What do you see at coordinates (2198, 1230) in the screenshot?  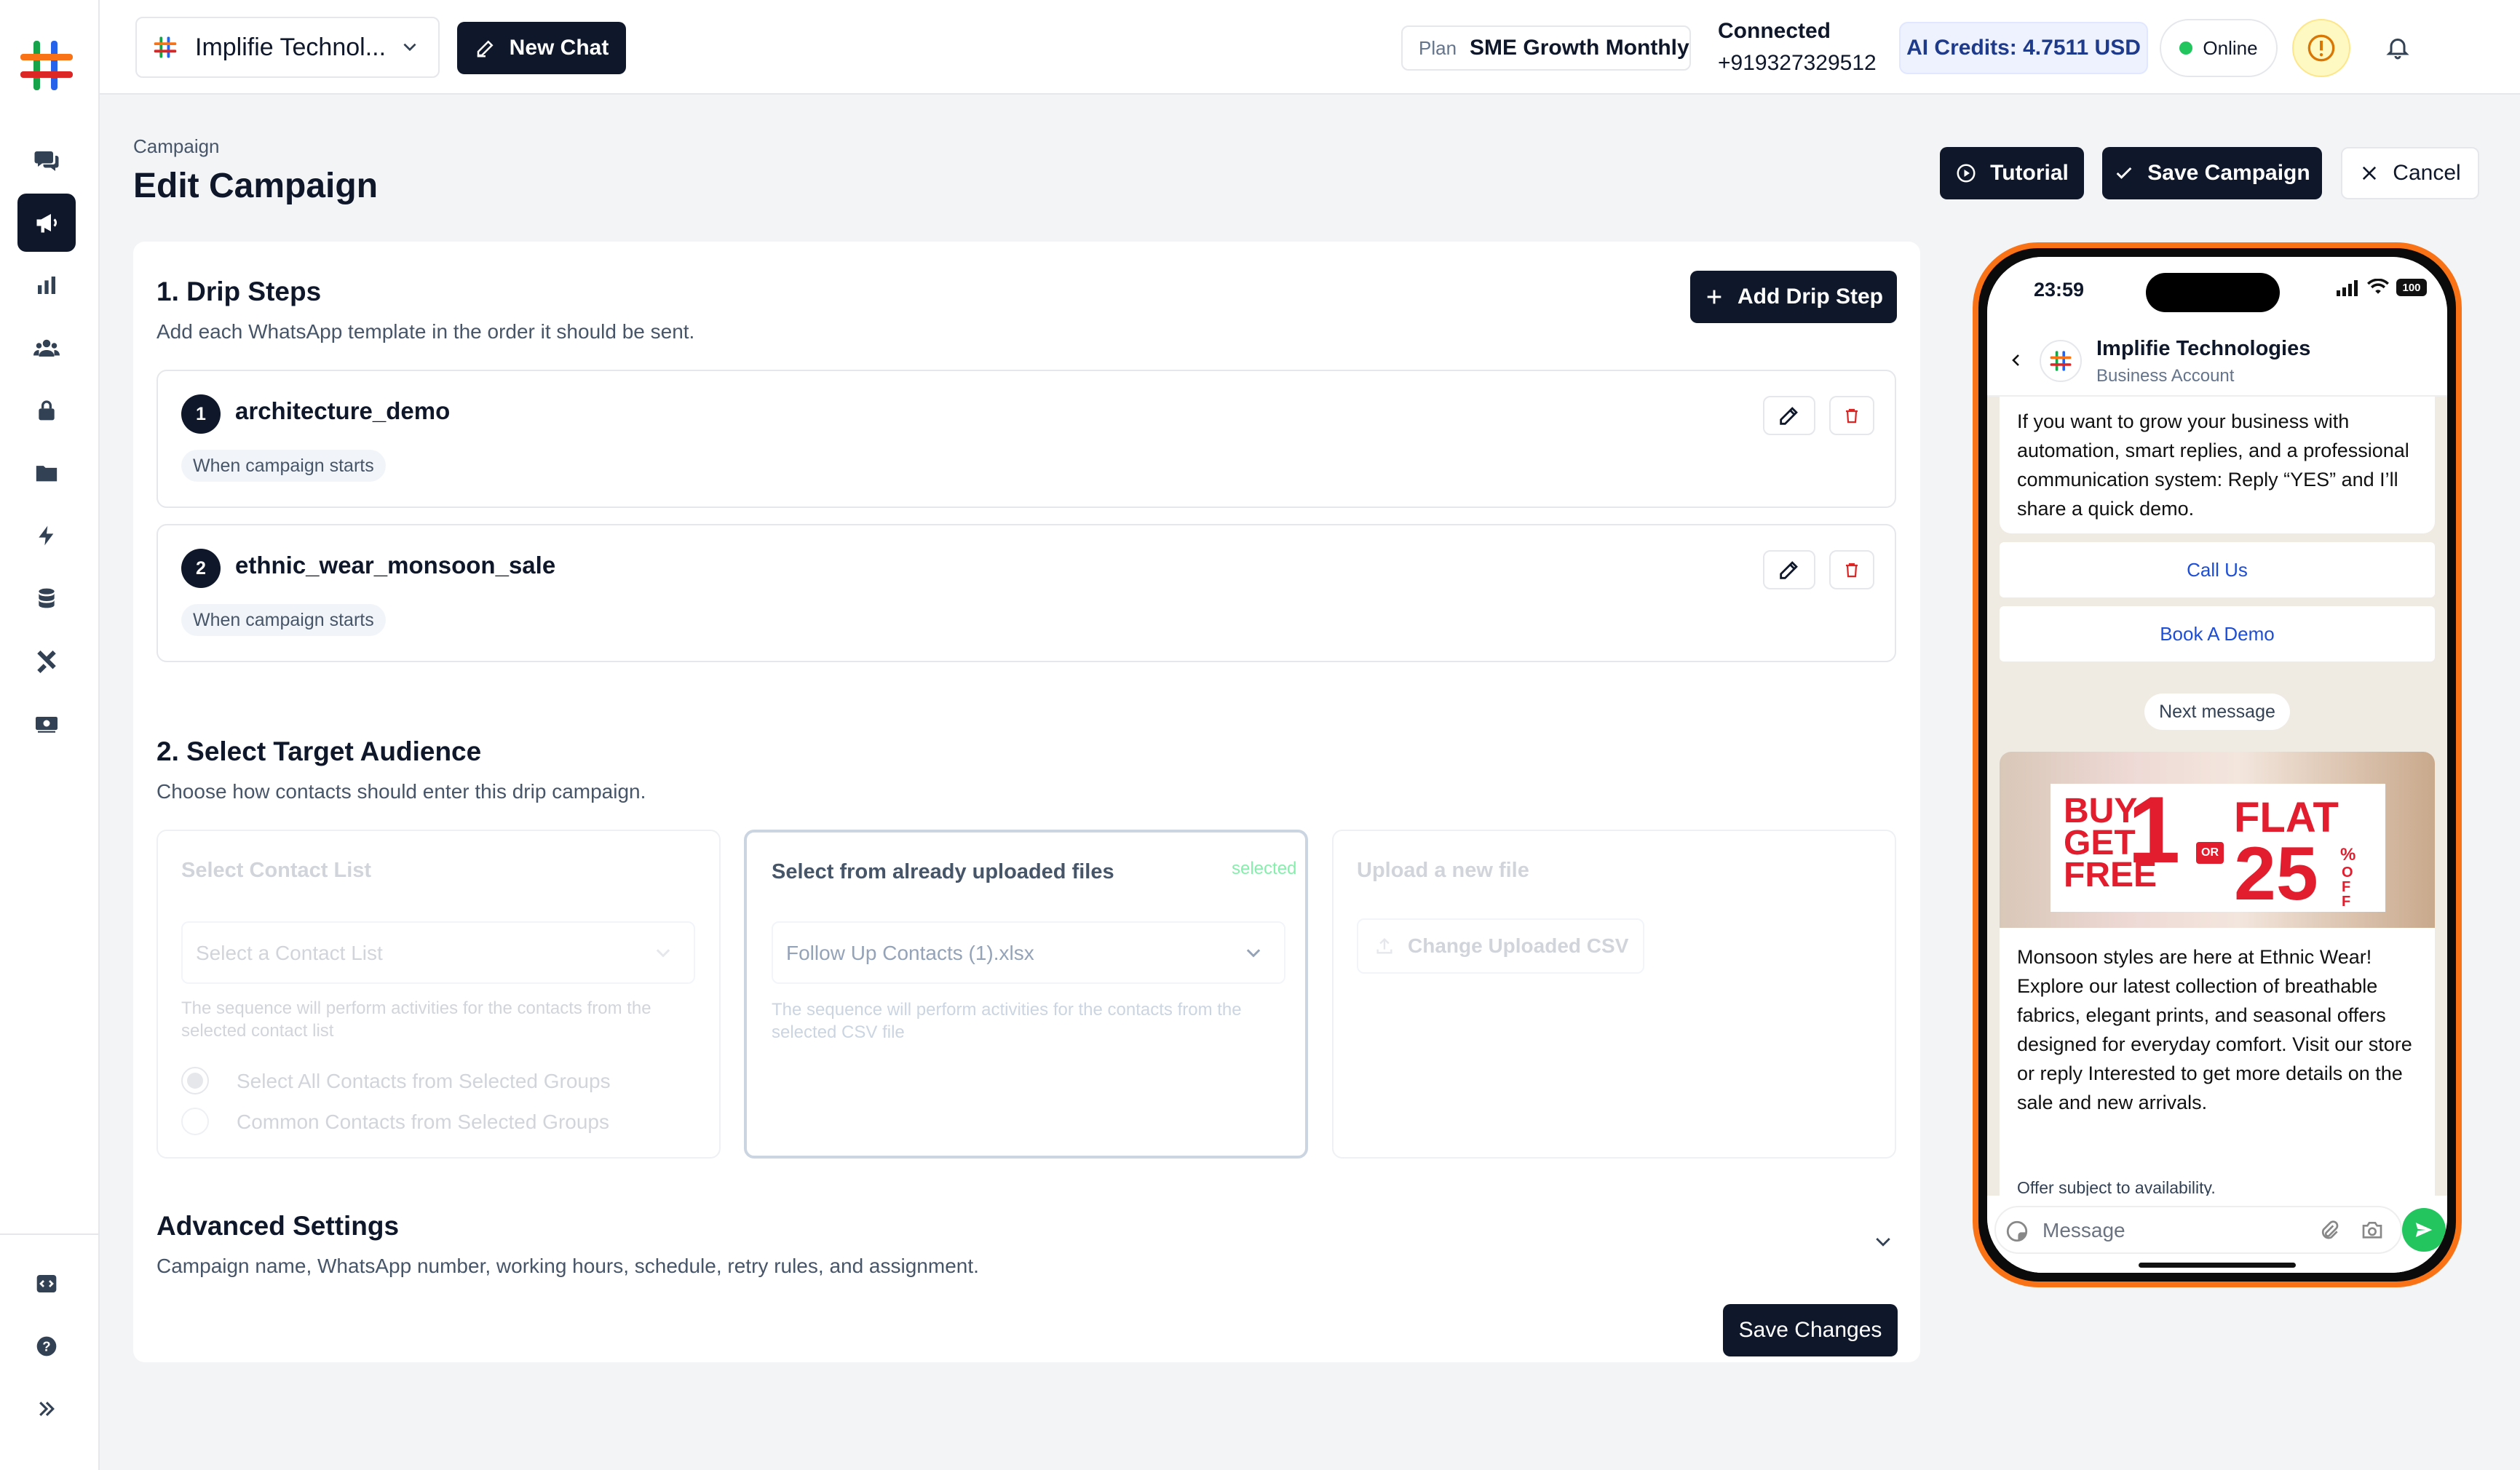 I see `message-input: Message` at bounding box center [2198, 1230].